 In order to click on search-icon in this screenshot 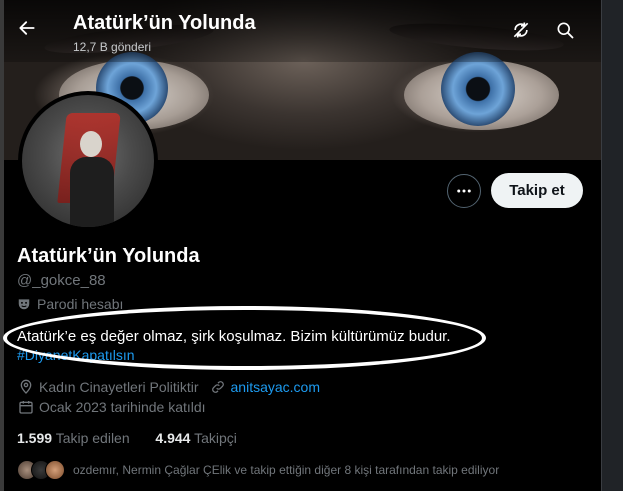, I will do `click(565, 30)`.